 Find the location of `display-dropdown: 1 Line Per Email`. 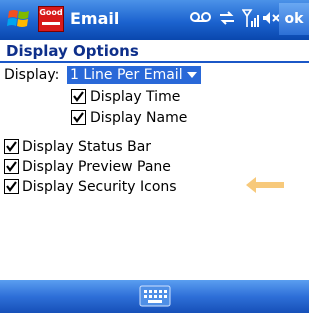

display-dropdown: 1 Line Per Email is located at coordinates (134, 75).